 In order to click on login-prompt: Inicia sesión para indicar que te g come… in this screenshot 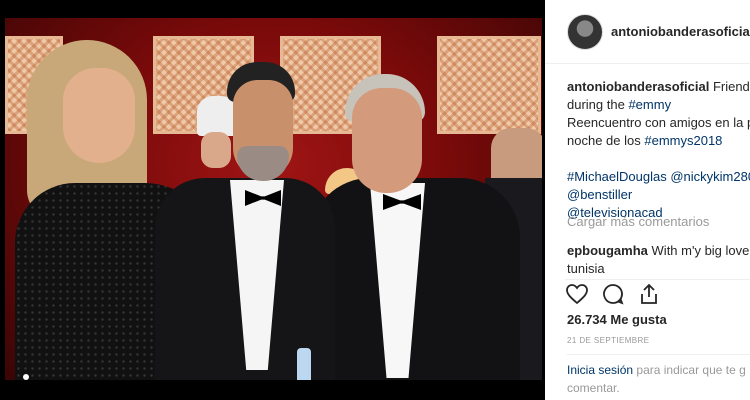, I will do `click(658, 377)`.